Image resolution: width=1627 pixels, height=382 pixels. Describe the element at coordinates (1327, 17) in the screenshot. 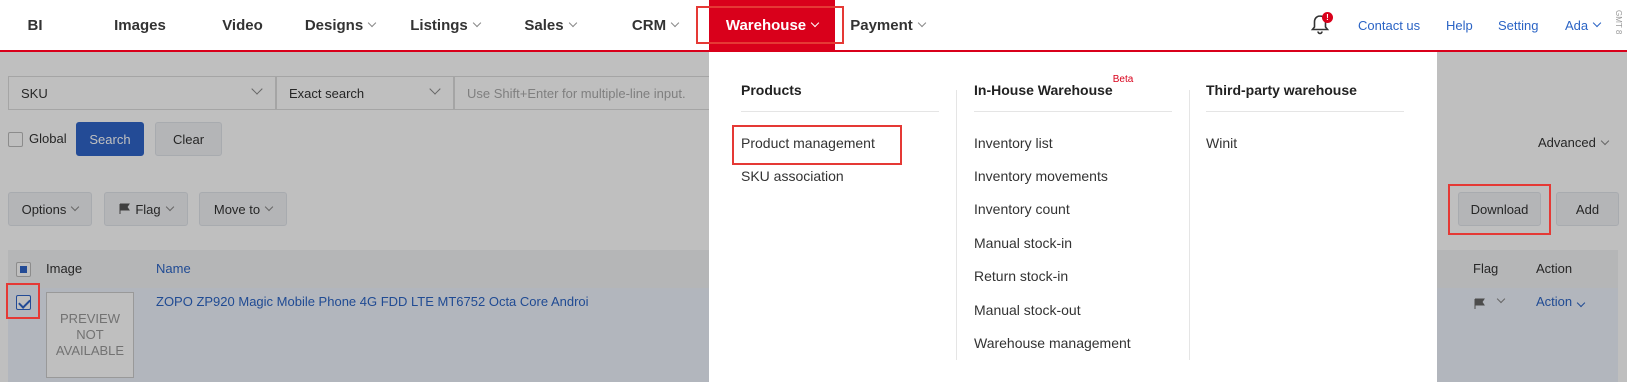

I see `notification-badge: !` at that location.